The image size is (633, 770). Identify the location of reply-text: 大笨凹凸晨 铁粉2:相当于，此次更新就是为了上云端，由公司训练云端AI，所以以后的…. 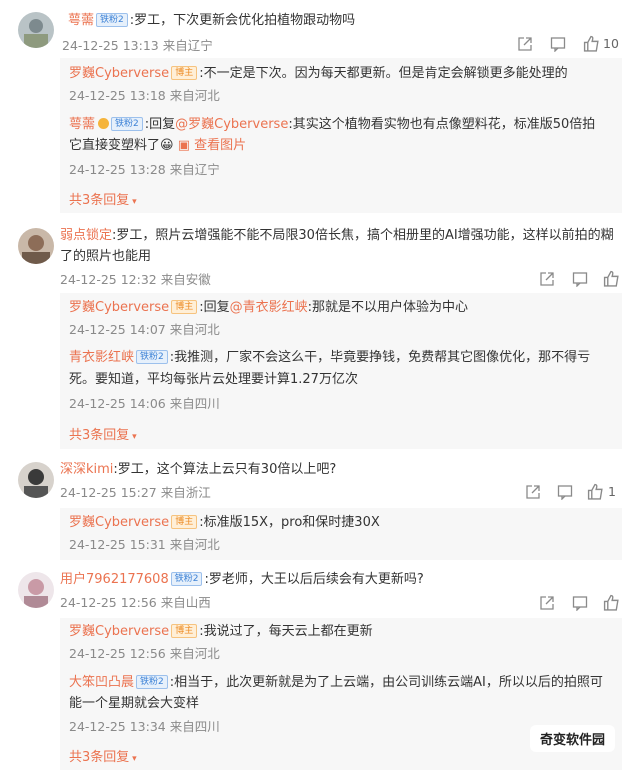
(336, 682).